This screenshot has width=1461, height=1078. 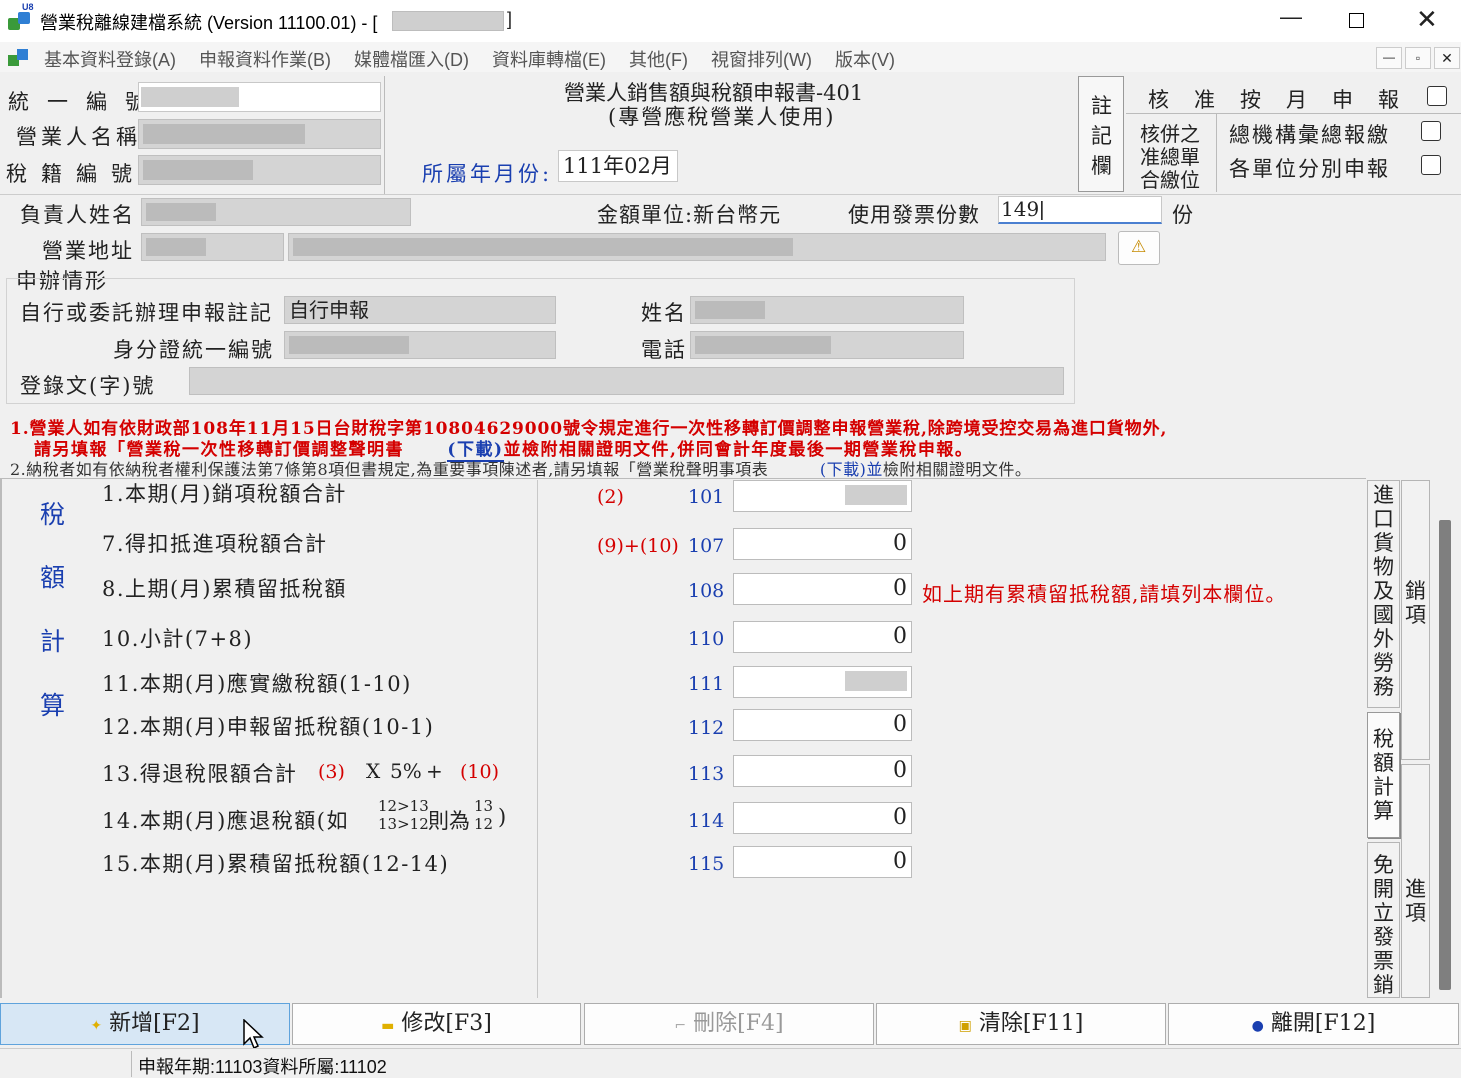 I want to click on row-107-input: 0, so click(x=822, y=544).